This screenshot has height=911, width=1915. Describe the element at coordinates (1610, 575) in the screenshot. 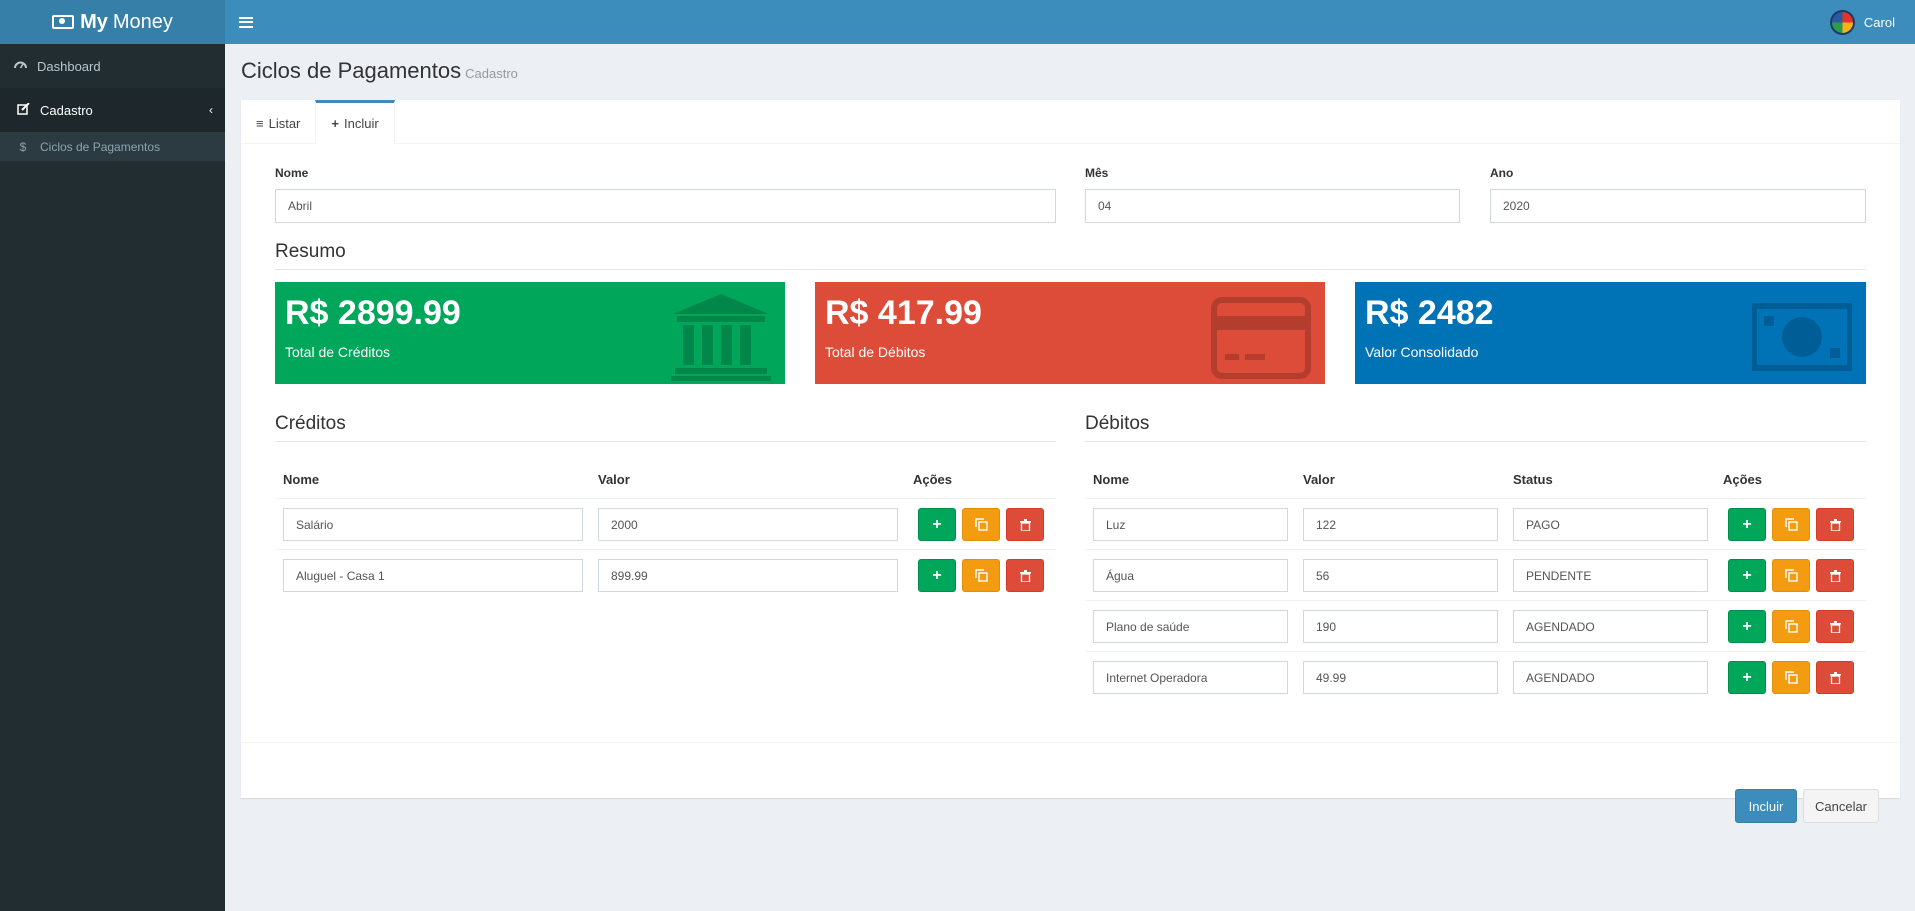

I see `debit-status-input: PENDENTE` at that location.